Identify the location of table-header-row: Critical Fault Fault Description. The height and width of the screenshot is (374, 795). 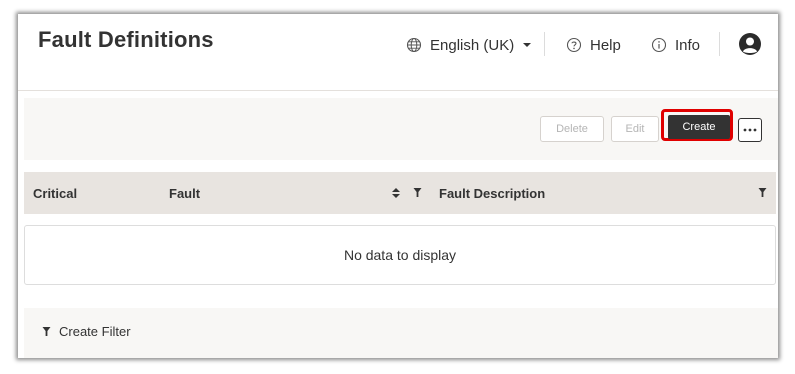
(400, 193).